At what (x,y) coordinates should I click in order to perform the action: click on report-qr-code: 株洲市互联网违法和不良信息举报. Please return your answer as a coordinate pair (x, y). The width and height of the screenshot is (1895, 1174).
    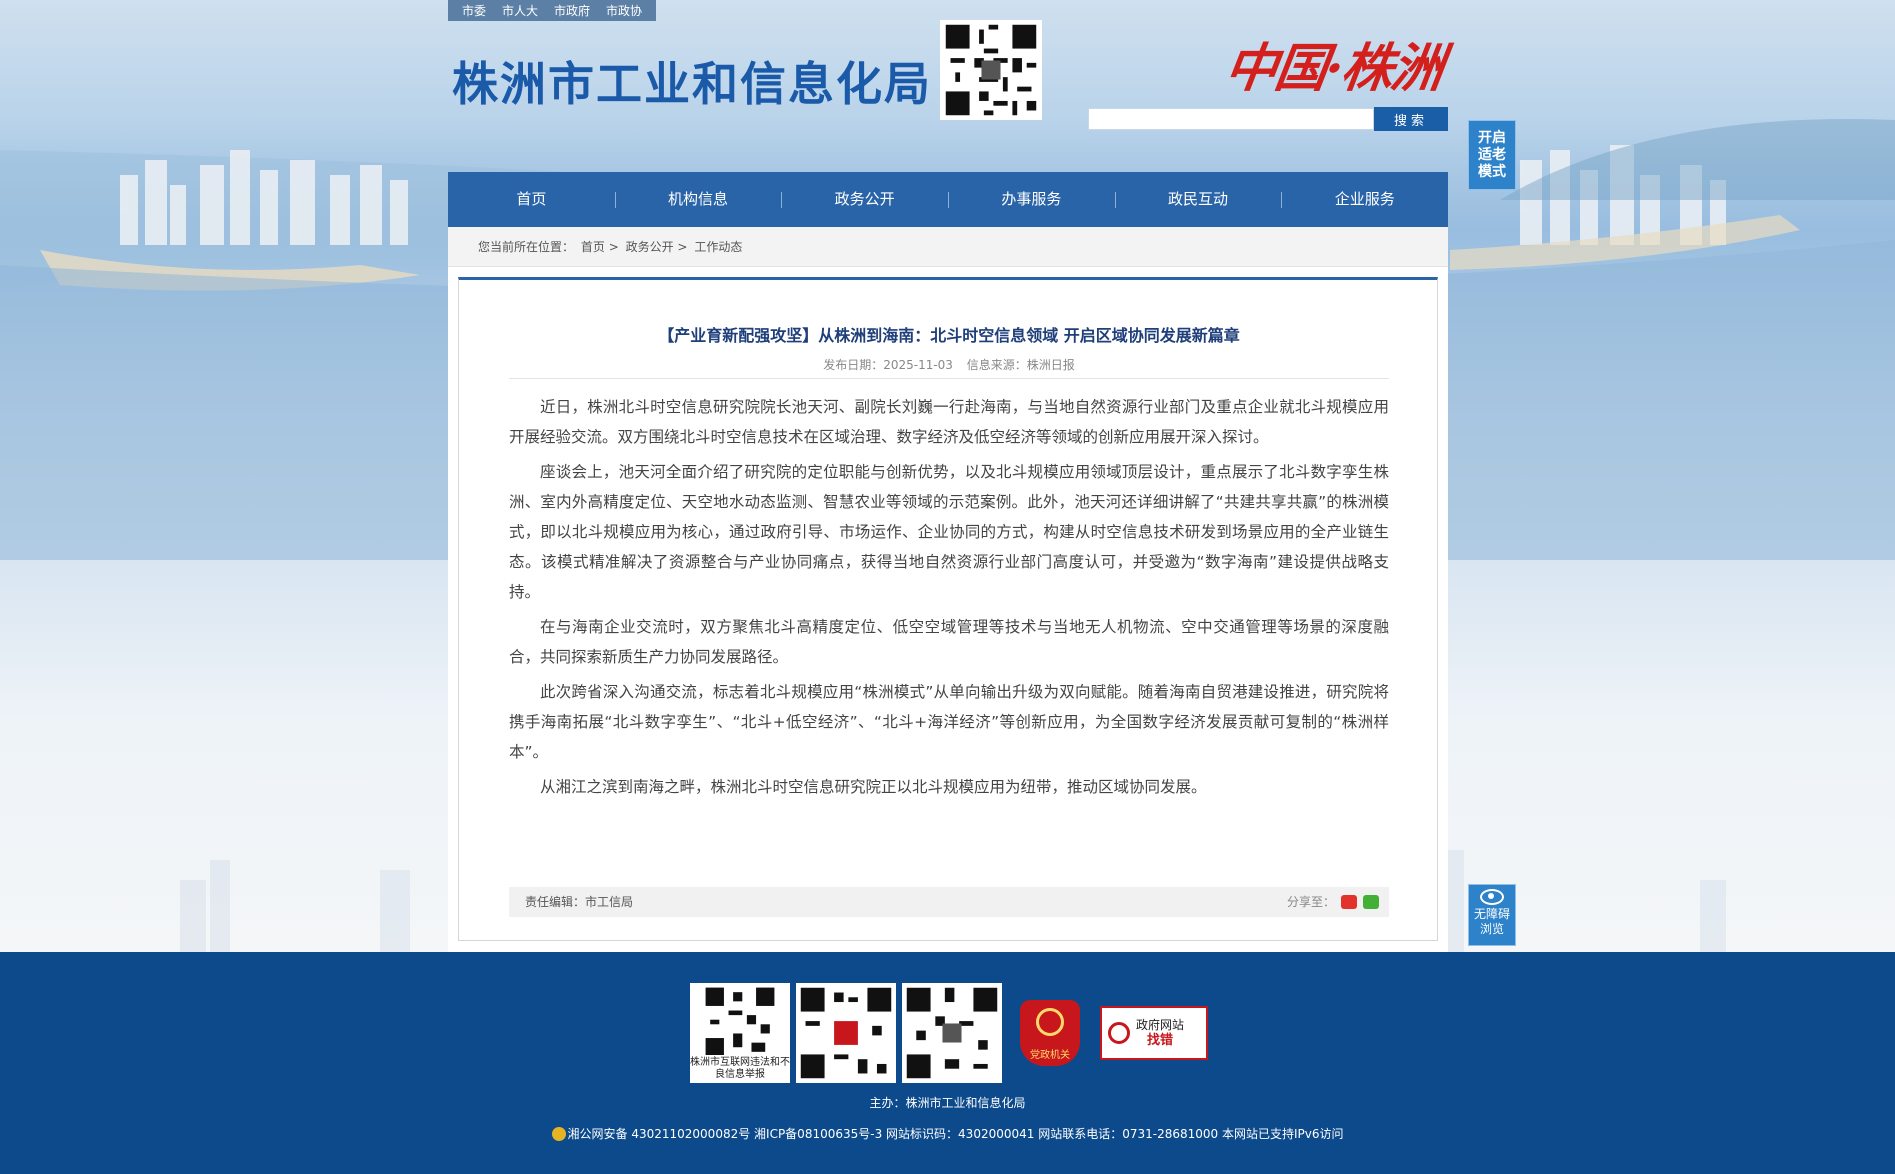
    Looking at the image, I should click on (740, 1033).